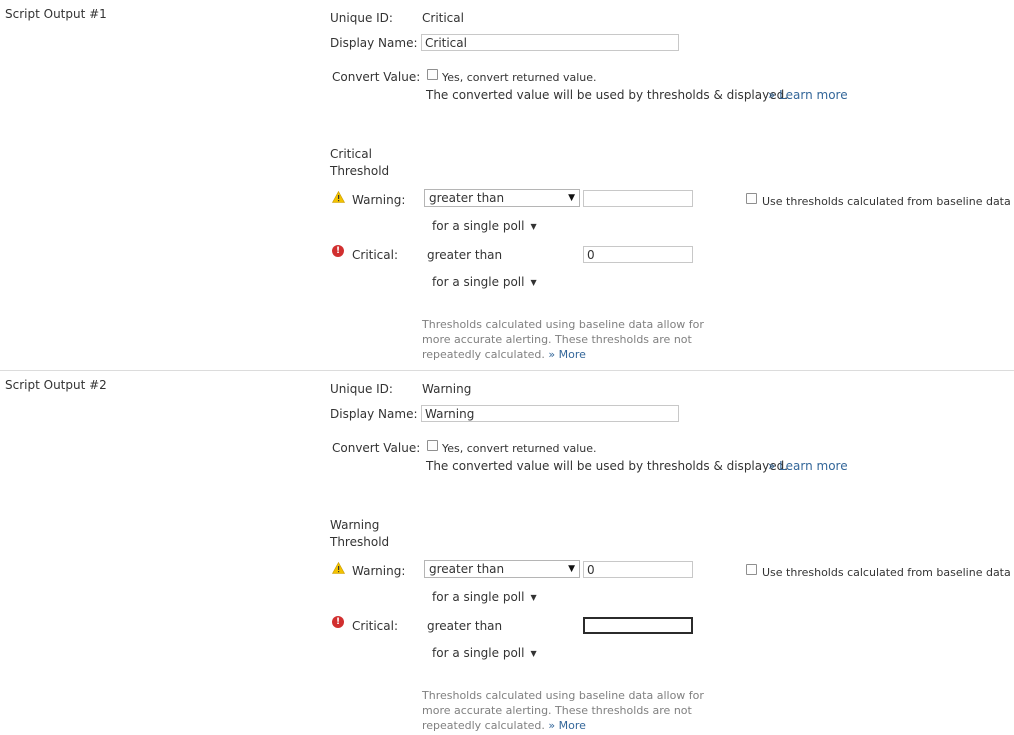 The width and height of the screenshot is (1014, 735). Describe the element at coordinates (443, 18) in the screenshot. I see `unique-id-value: Critical` at that location.